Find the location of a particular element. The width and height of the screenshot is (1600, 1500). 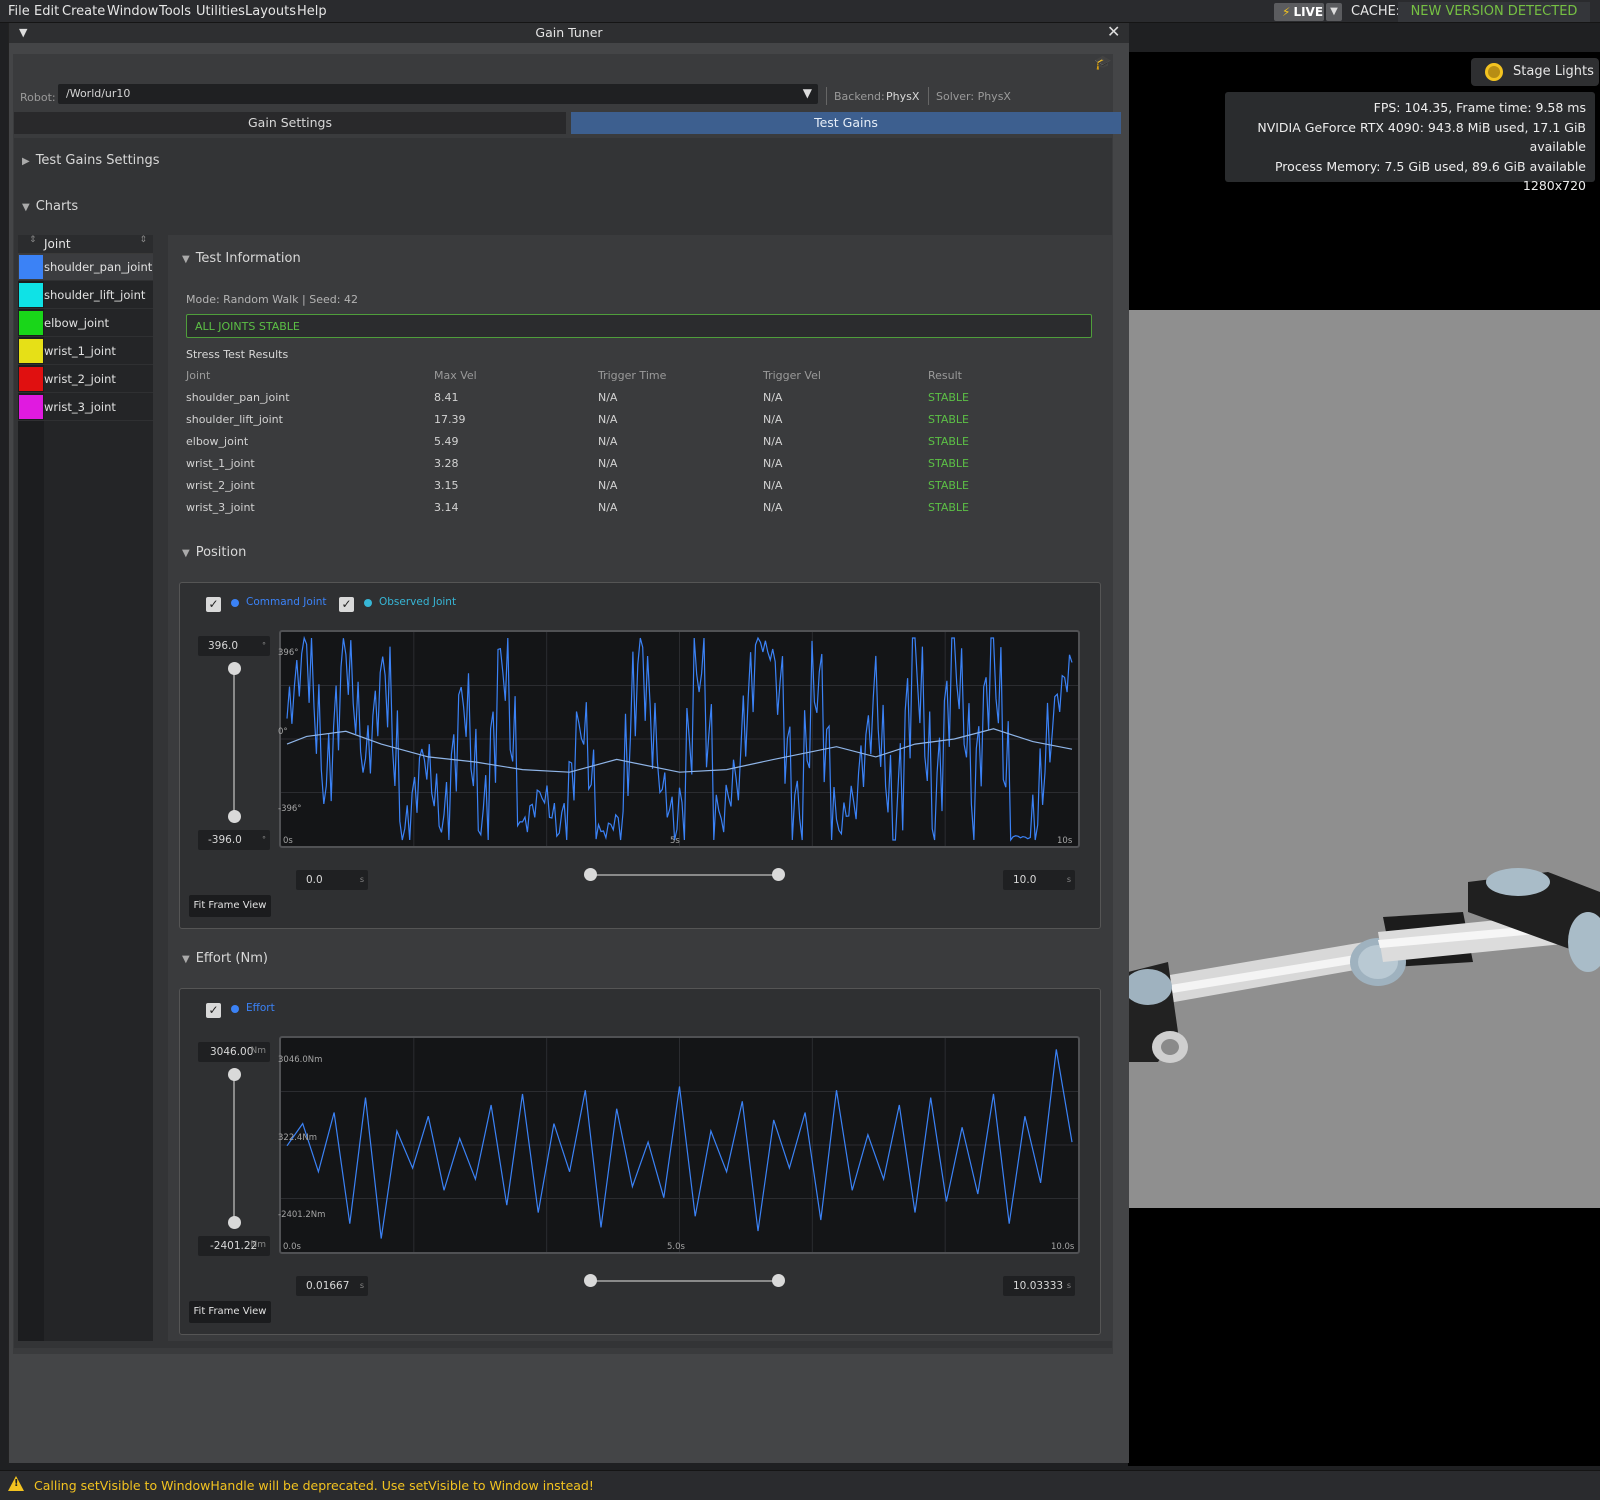

joint-row: wrist_3_joint is located at coordinates (85, 407).